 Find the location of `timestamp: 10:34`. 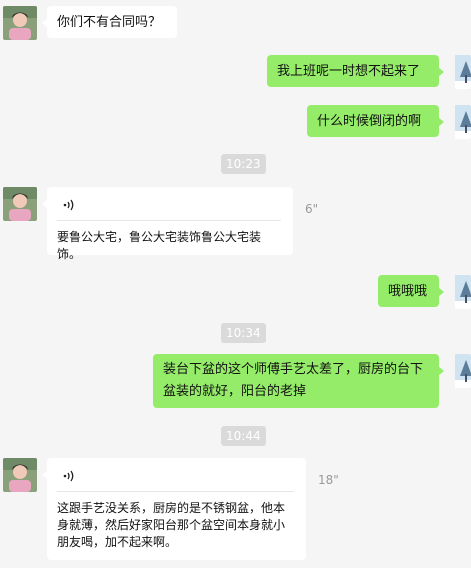

timestamp: 10:34 is located at coordinates (243, 333).